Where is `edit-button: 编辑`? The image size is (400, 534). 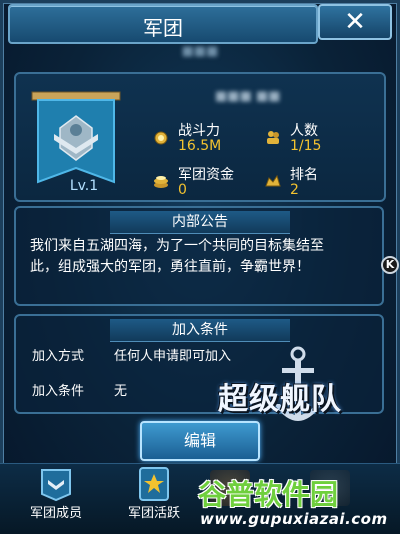 edit-button: 编辑 is located at coordinates (200, 441).